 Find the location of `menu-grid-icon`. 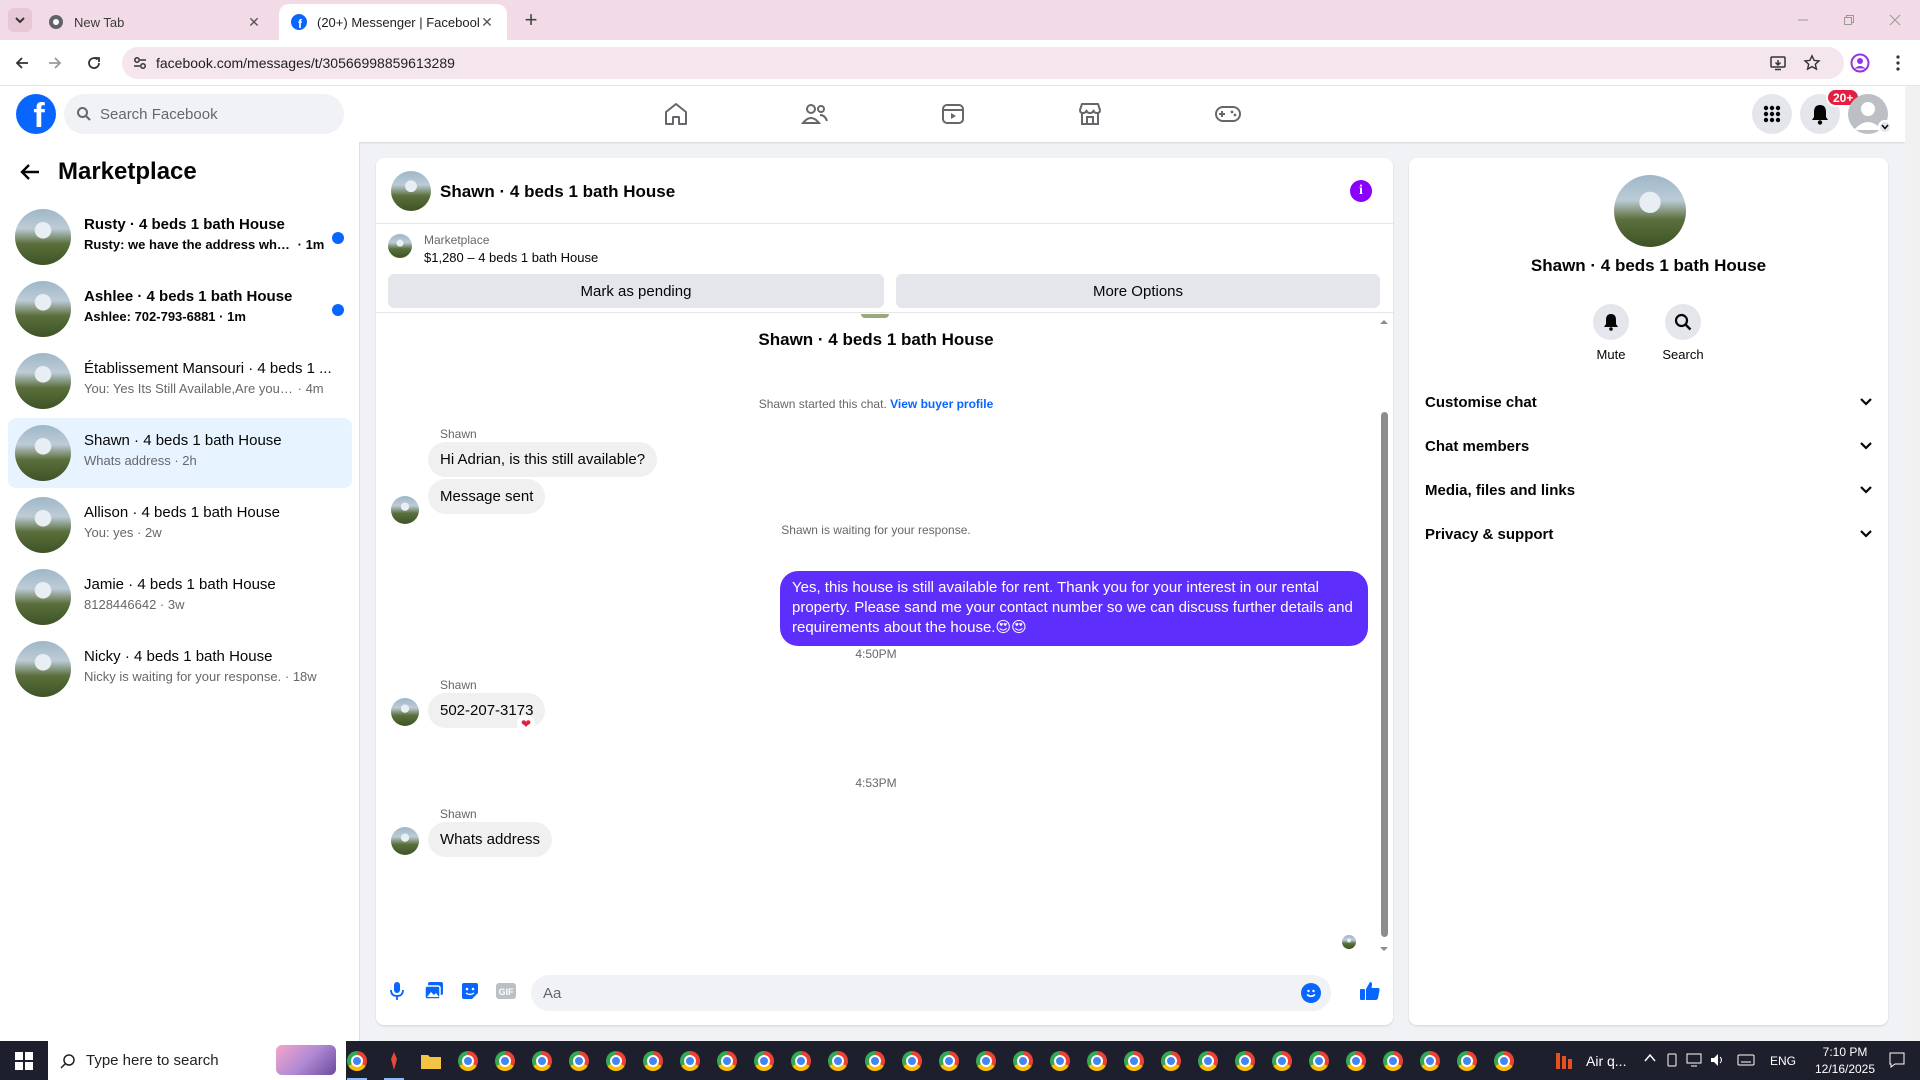

menu-grid-icon is located at coordinates (1772, 114).